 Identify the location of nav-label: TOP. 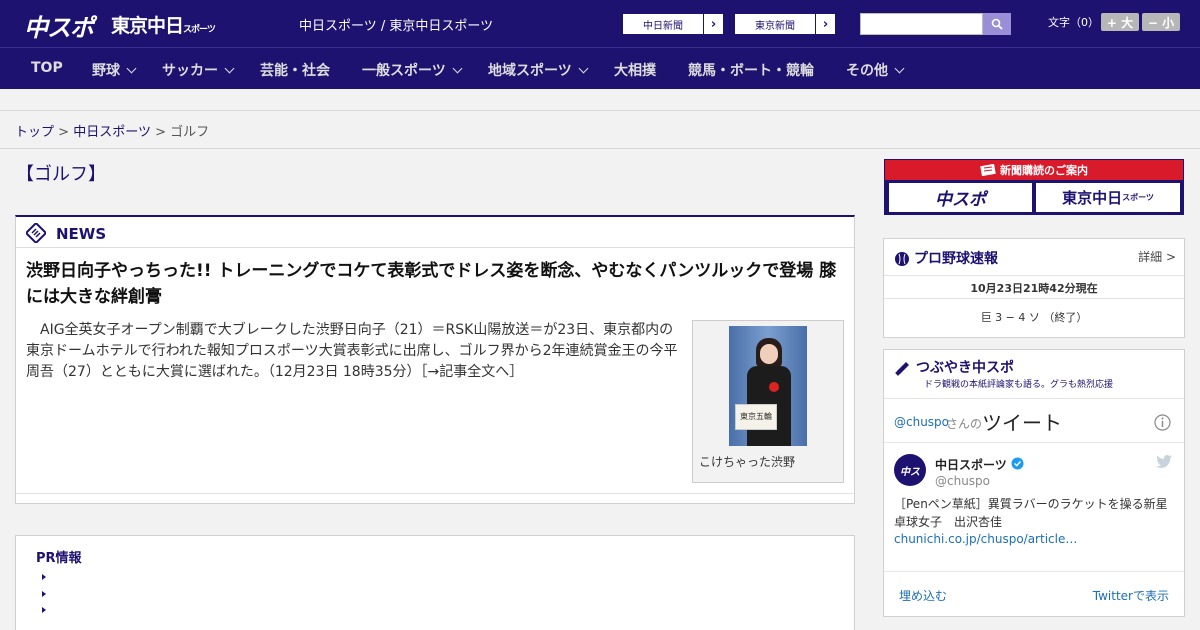
(47, 68).